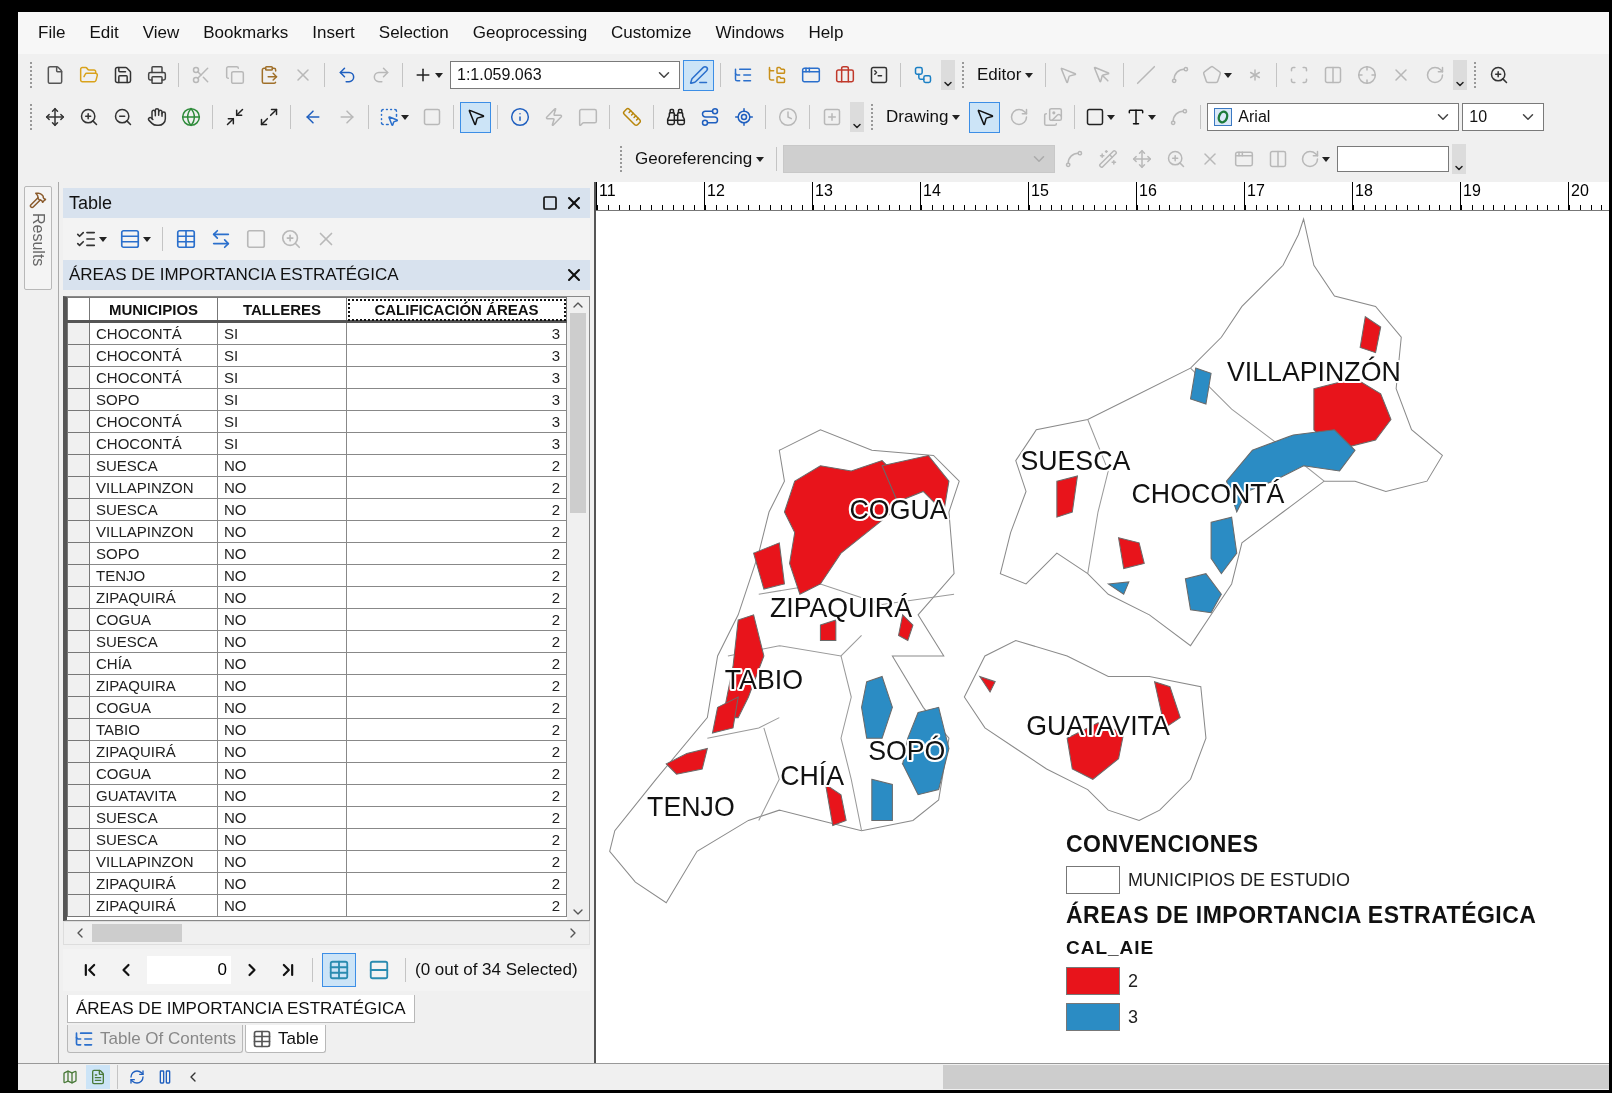 The height and width of the screenshot is (1093, 1612). I want to click on ruler-number: 18, so click(1363, 190).